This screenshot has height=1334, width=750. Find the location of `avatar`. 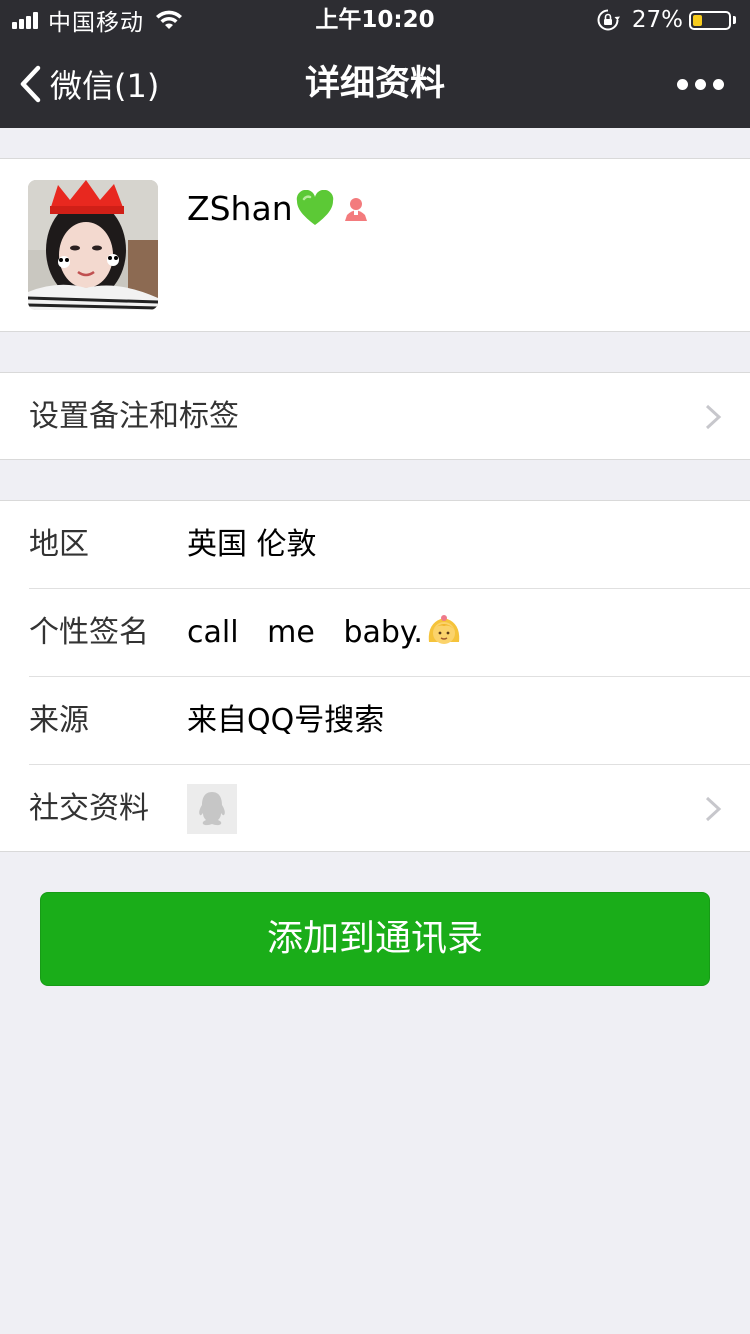

avatar is located at coordinates (93, 245).